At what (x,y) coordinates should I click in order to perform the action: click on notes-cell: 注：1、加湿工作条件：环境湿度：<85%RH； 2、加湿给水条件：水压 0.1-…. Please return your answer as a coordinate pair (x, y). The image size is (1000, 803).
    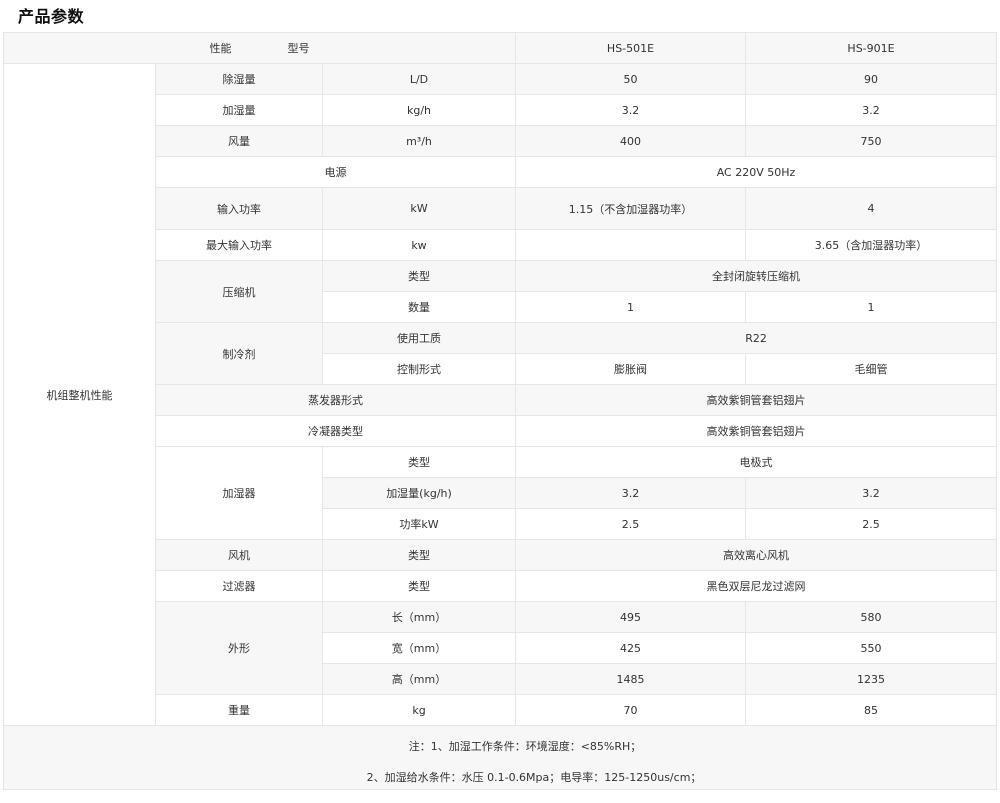
    Looking at the image, I should click on (500, 757).